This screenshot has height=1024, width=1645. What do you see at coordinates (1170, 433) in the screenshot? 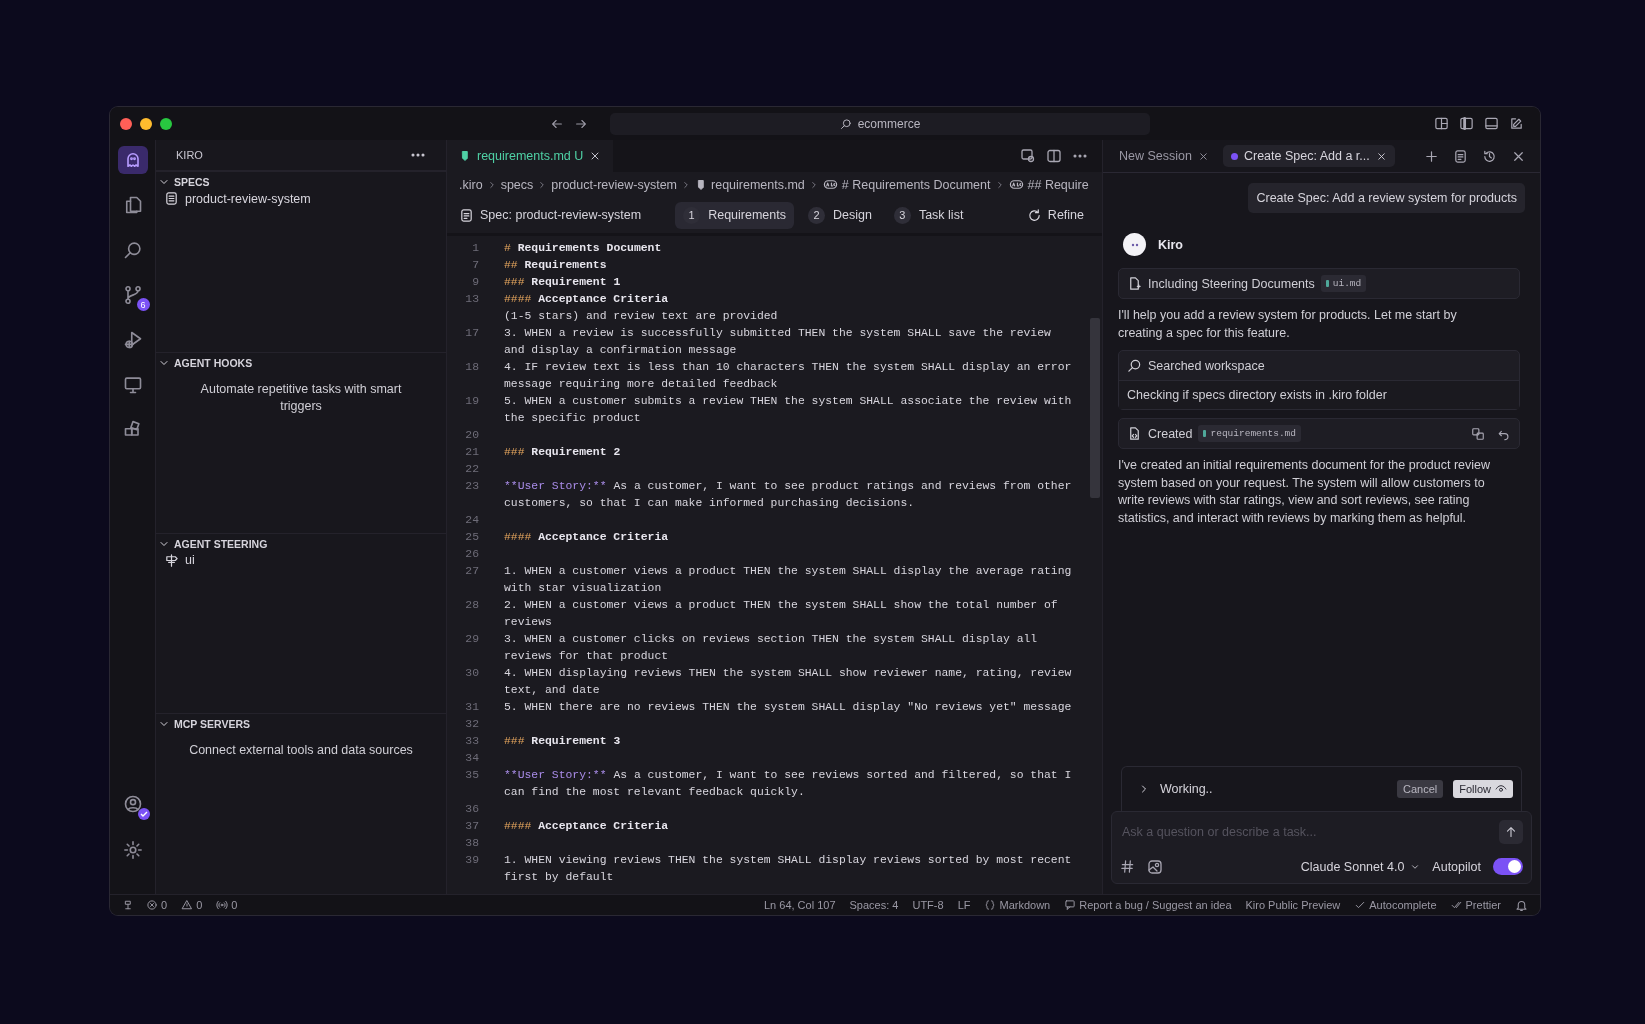
I see `tool-label: Created` at bounding box center [1170, 433].